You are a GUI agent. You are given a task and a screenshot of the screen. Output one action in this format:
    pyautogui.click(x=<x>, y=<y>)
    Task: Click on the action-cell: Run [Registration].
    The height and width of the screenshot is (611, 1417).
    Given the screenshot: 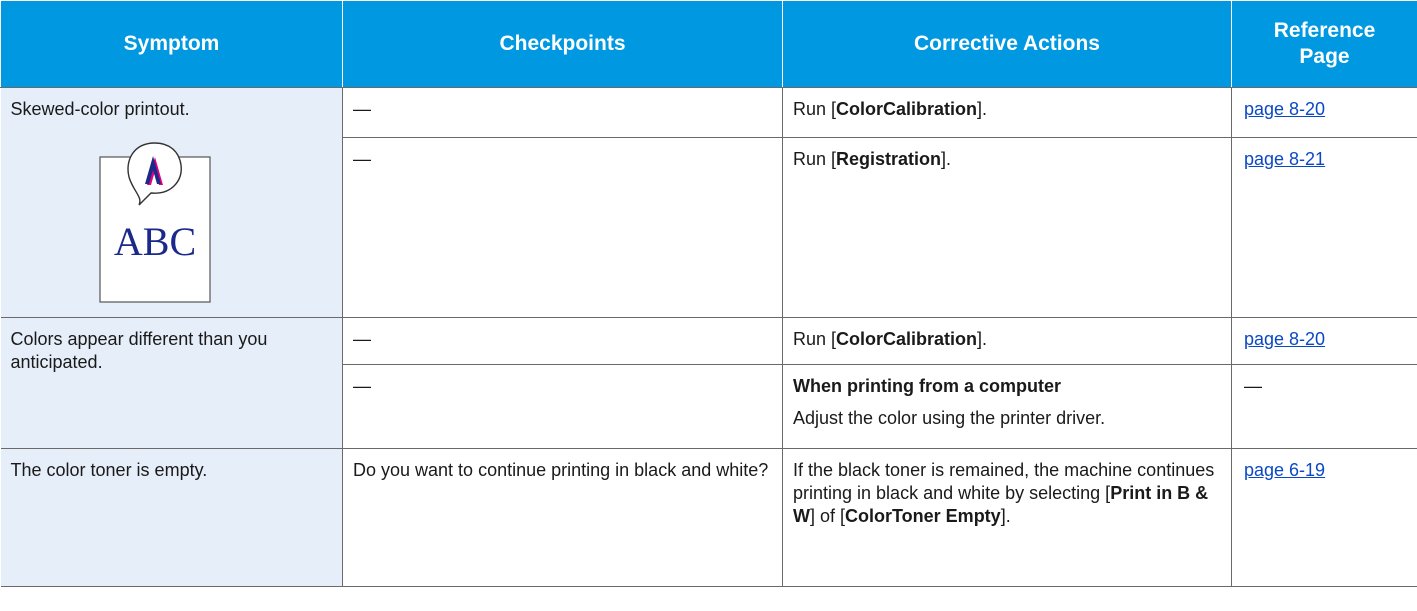 What is the action you would take?
    pyautogui.click(x=1007, y=227)
    